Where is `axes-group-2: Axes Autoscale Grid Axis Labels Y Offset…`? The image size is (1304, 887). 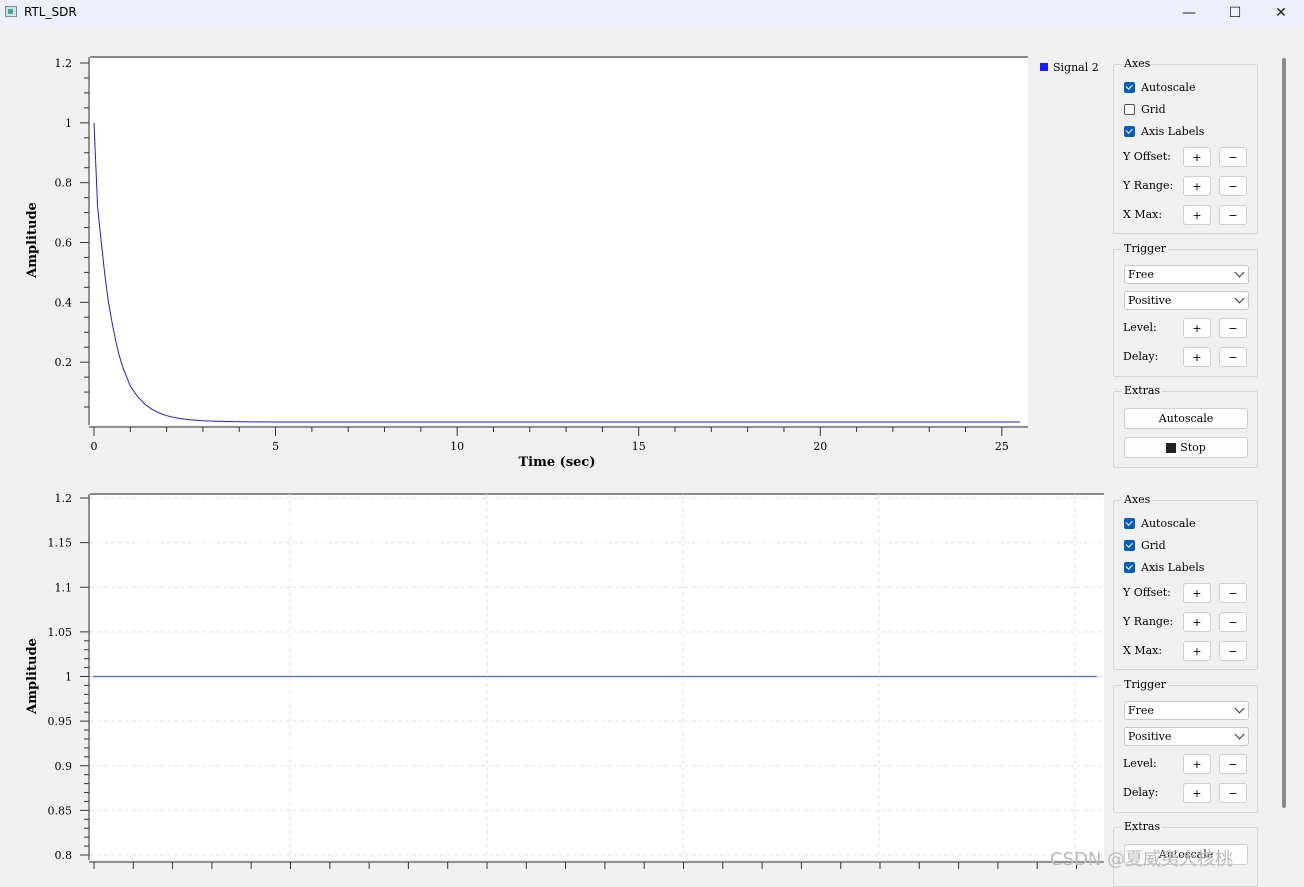 axes-group-2: Axes Autoscale Grid Axis Labels Y Offset… is located at coordinates (1185, 581).